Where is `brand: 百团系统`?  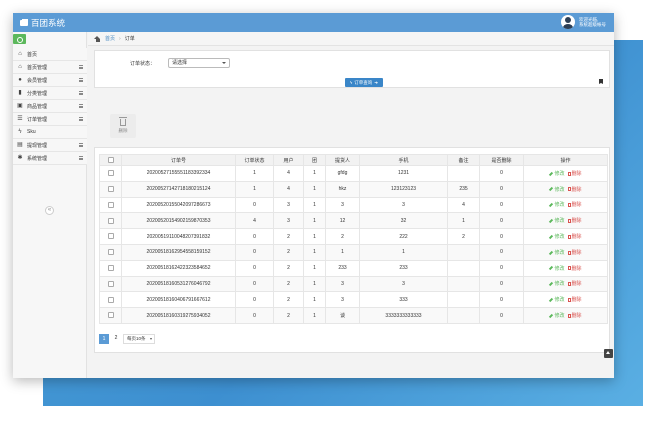
brand: 百团系统 is located at coordinates (42, 23).